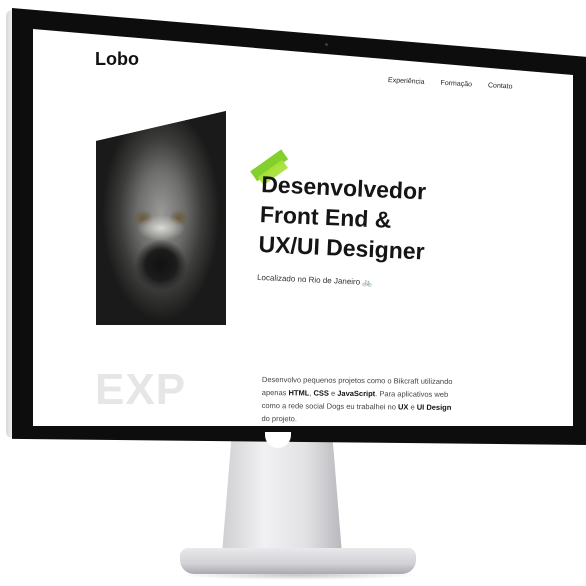 The height and width of the screenshot is (586, 586). Describe the element at coordinates (141, 389) in the screenshot. I see `exp-watermark: EXP` at that location.